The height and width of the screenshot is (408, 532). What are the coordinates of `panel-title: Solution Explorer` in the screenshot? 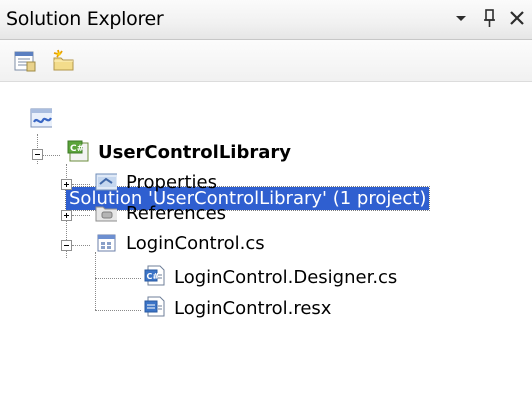 It's located at (85, 19).